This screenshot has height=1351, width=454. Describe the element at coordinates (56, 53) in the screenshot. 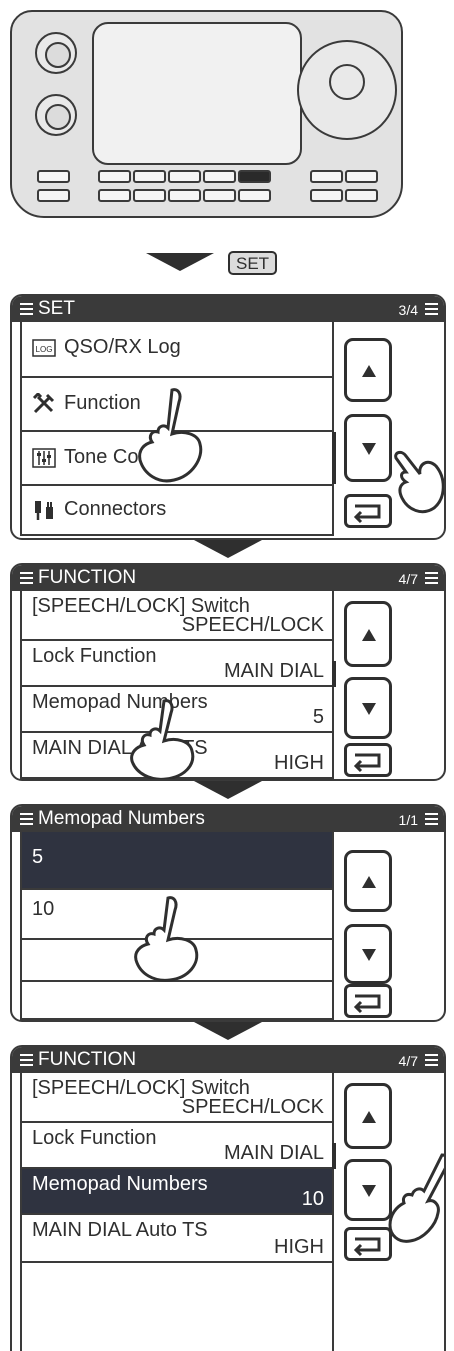

I see `upper-left-knob` at that location.